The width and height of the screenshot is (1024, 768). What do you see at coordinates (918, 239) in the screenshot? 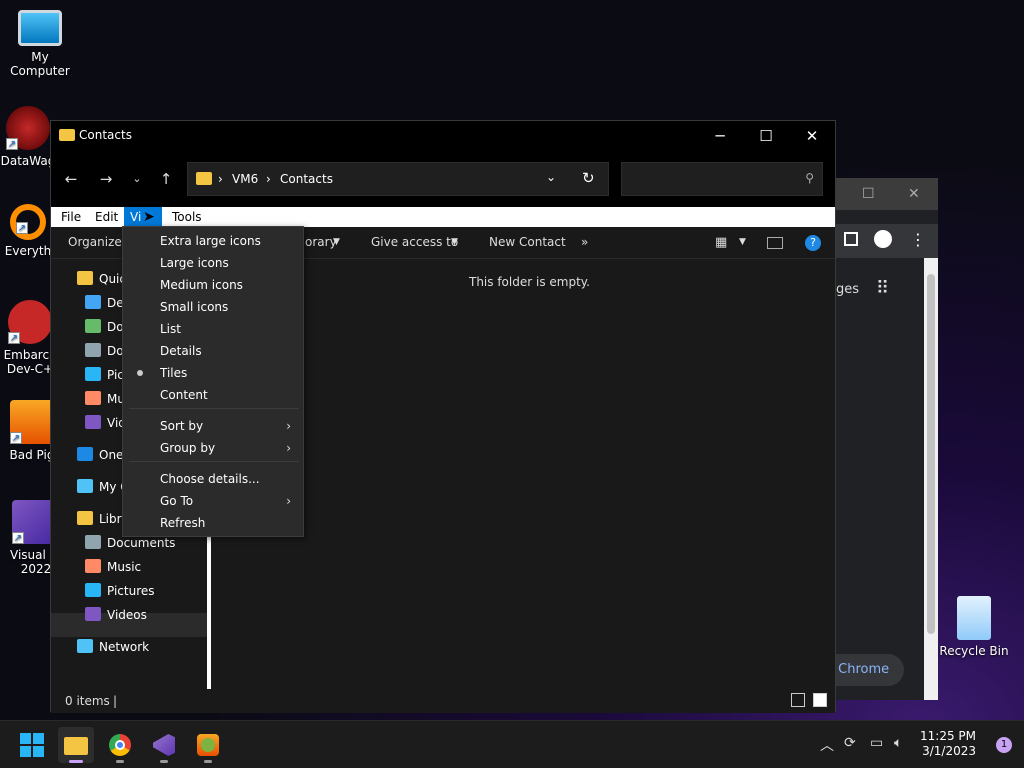
I see `more-vert-icon: ⋮` at bounding box center [918, 239].